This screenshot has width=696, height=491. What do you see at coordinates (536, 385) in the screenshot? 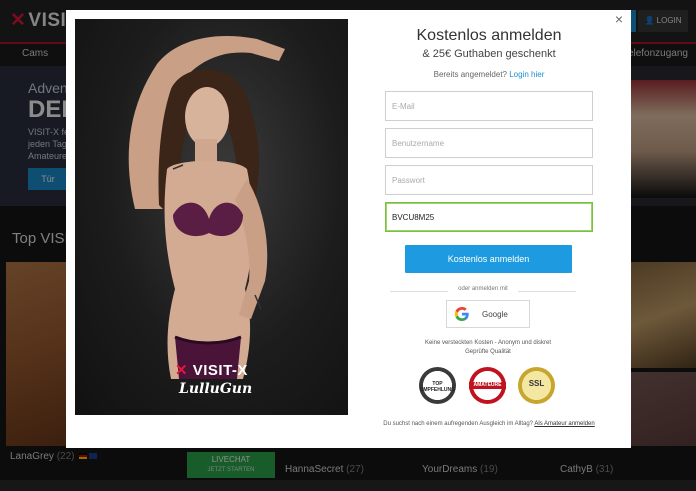
I see `ssl-badge: SSL` at bounding box center [536, 385].